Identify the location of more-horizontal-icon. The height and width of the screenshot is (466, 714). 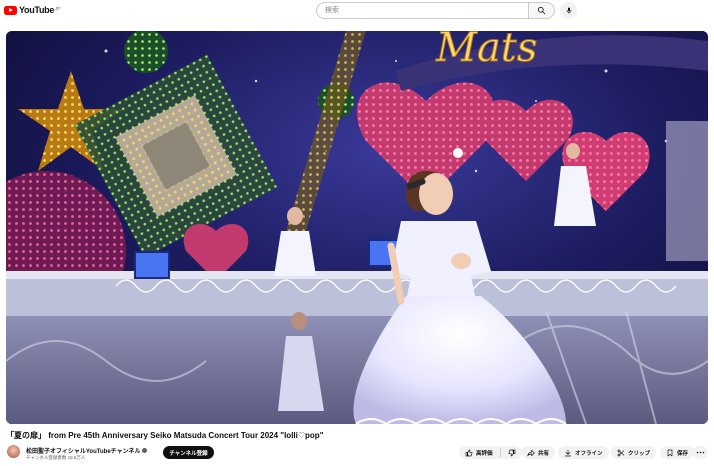
(700, 452).